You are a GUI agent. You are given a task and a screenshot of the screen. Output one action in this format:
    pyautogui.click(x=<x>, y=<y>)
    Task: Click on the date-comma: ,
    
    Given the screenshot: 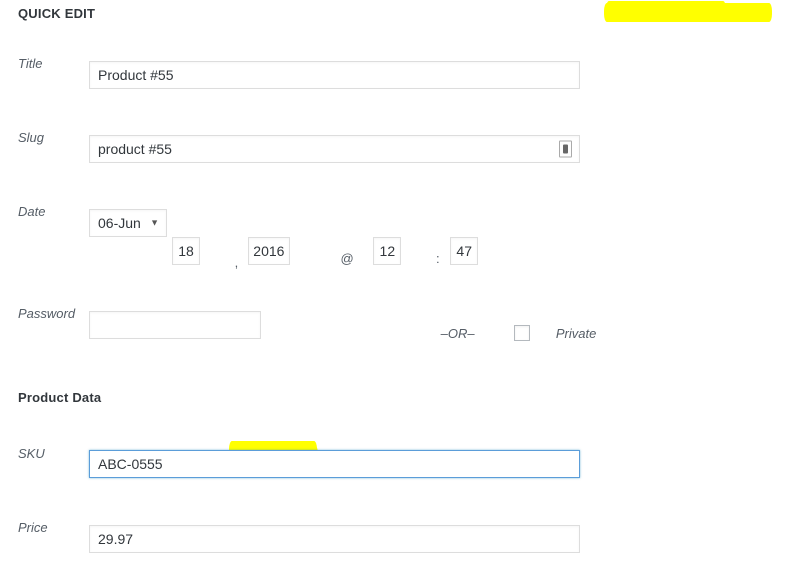 What is the action you would take?
    pyautogui.click(x=236, y=262)
    